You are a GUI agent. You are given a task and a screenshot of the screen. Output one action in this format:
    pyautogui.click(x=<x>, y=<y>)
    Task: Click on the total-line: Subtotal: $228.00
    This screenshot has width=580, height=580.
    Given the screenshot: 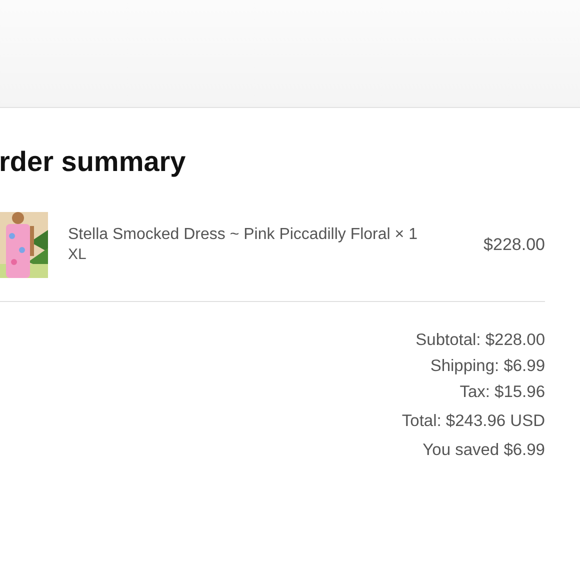 What is the action you would take?
    pyautogui.click(x=480, y=340)
    